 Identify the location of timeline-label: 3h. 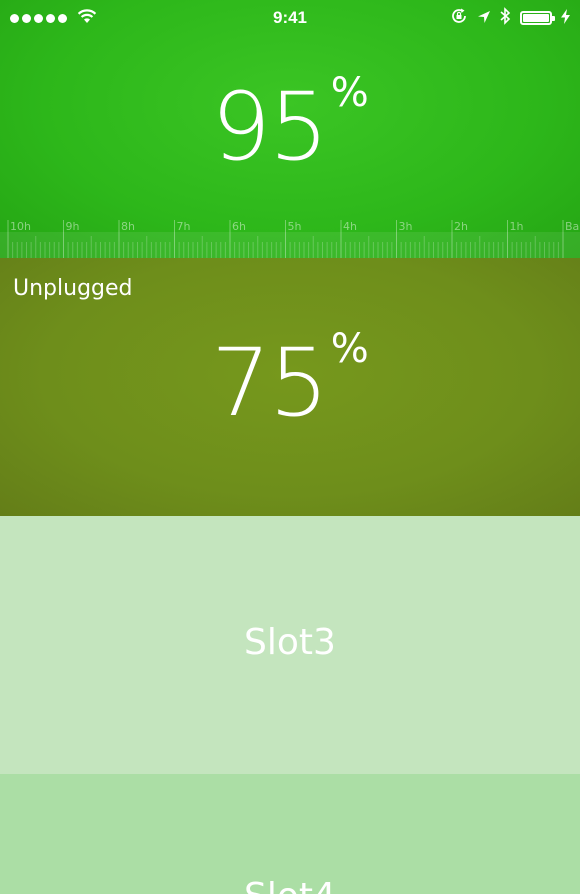
(406, 226).